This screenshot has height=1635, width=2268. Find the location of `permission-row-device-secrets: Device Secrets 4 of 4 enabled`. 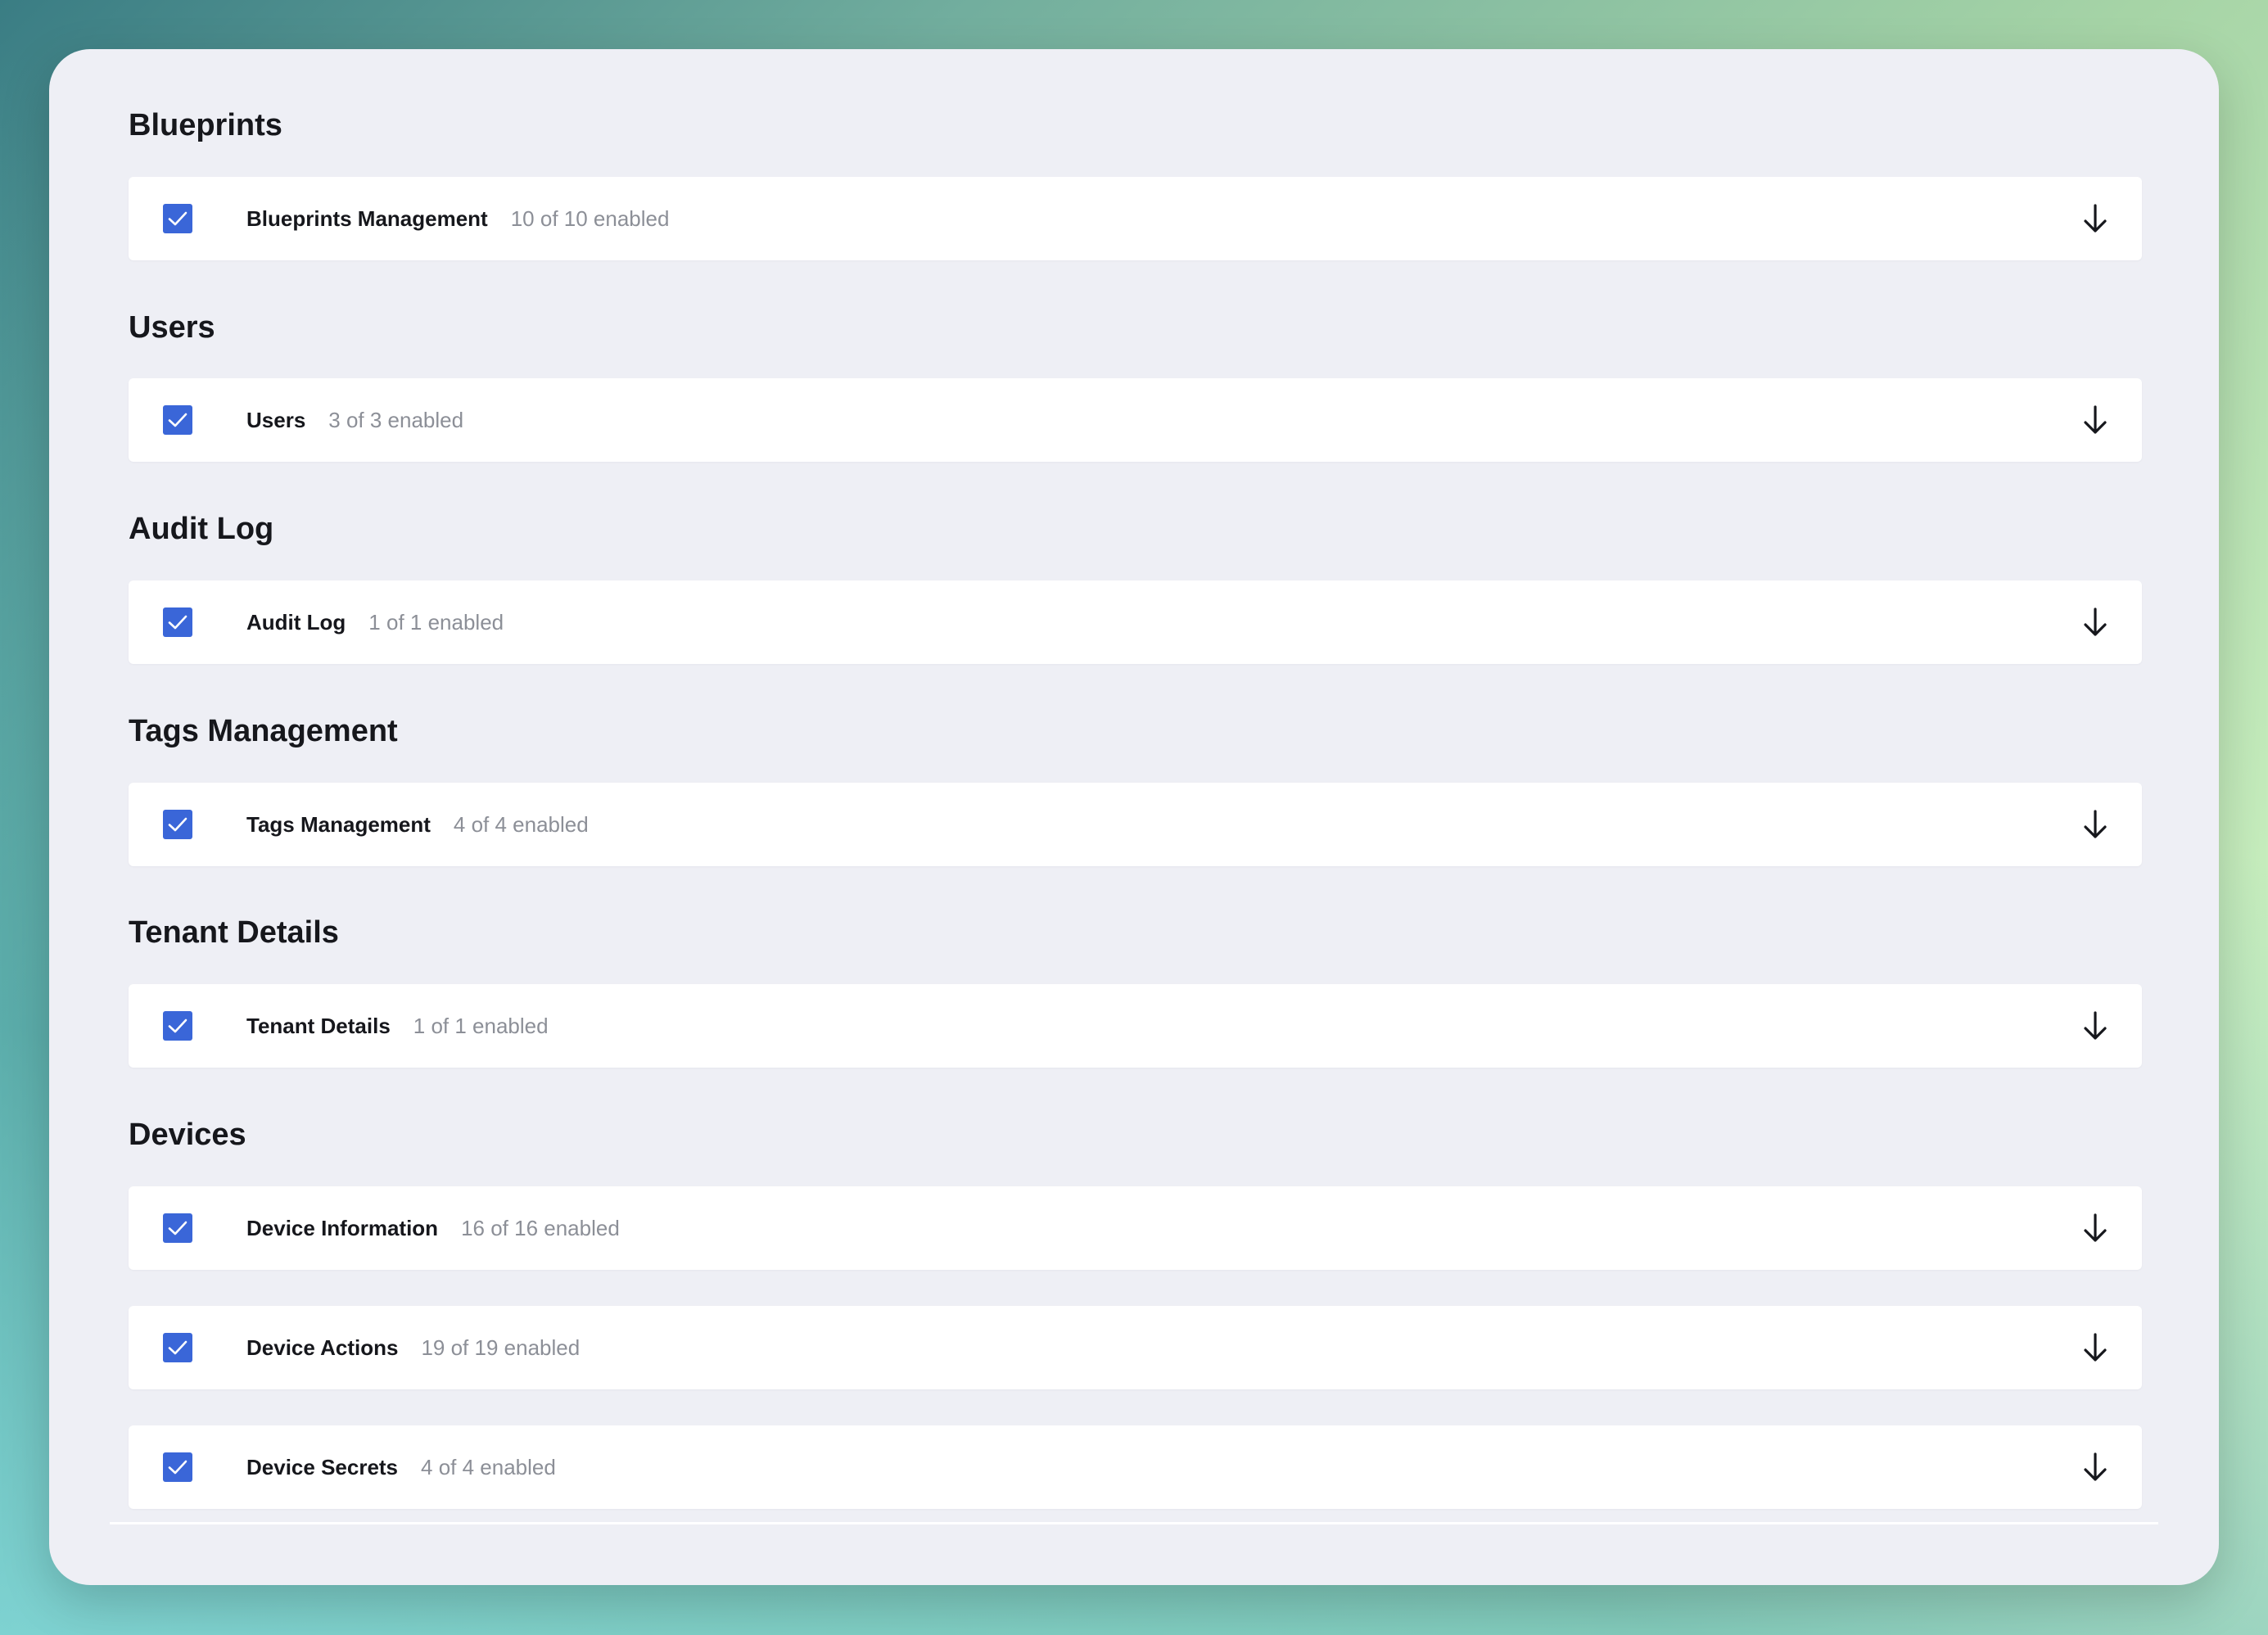

permission-row-device-secrets: Device Secrets 4 of 4 enabled is located at coordinates (1135, 1467).